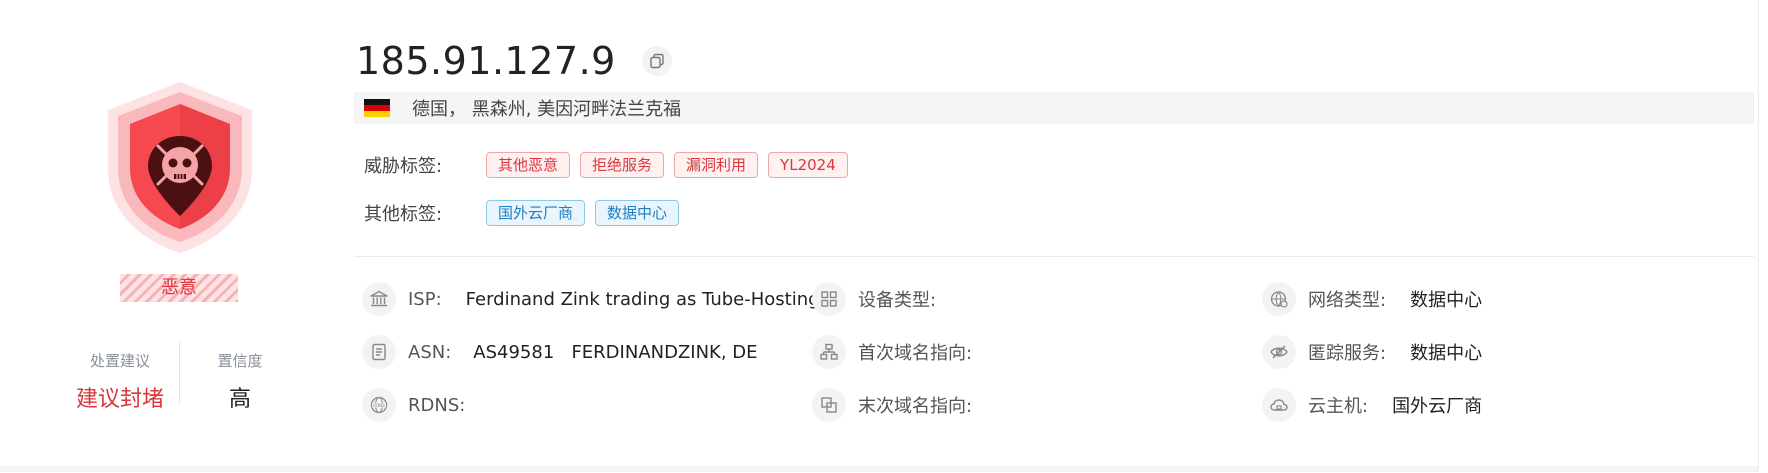  I want to click on last-domain-field: 末次域名指向:, so click(892, 405).